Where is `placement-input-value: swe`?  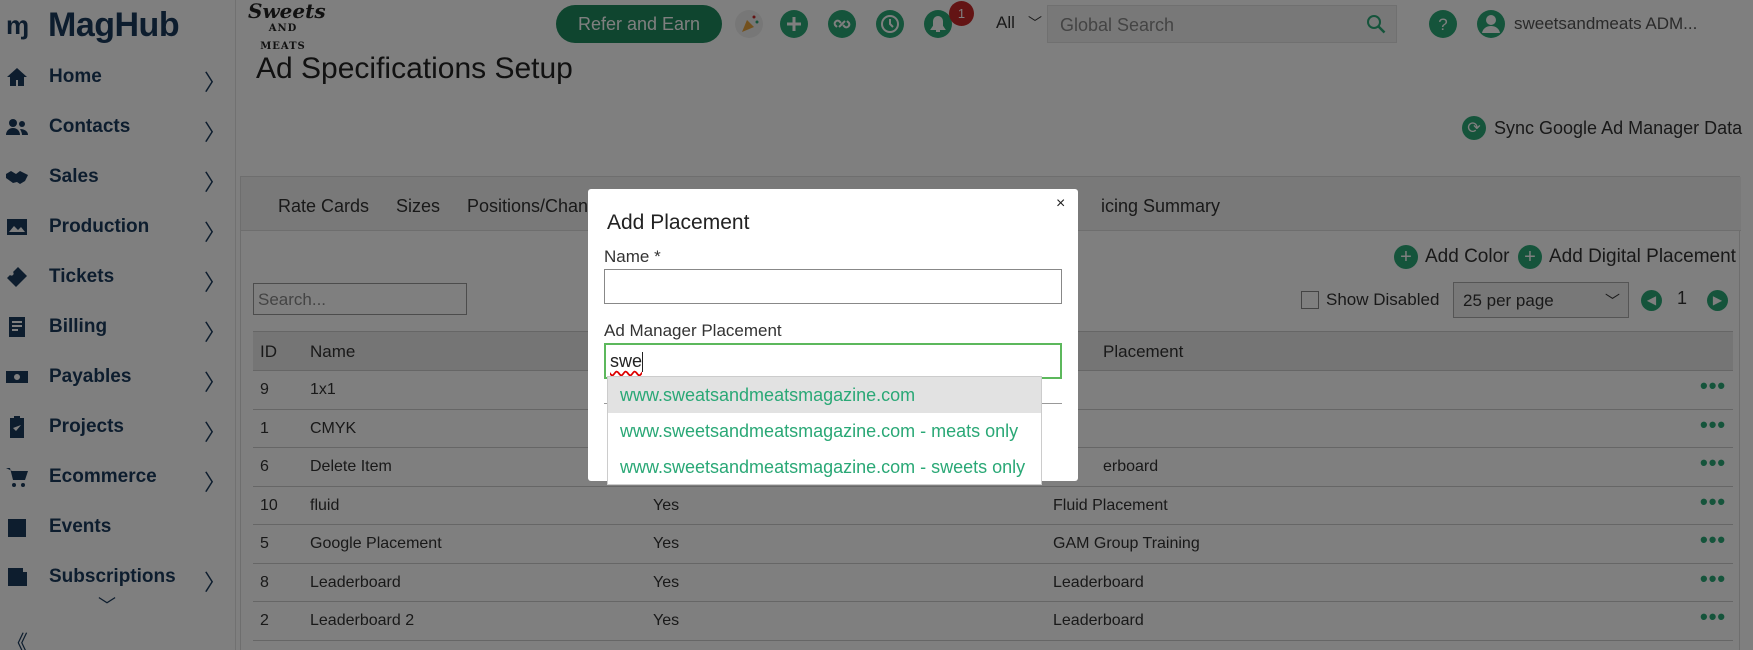
placement-input-value: swe is located at coordinates (626, 361).